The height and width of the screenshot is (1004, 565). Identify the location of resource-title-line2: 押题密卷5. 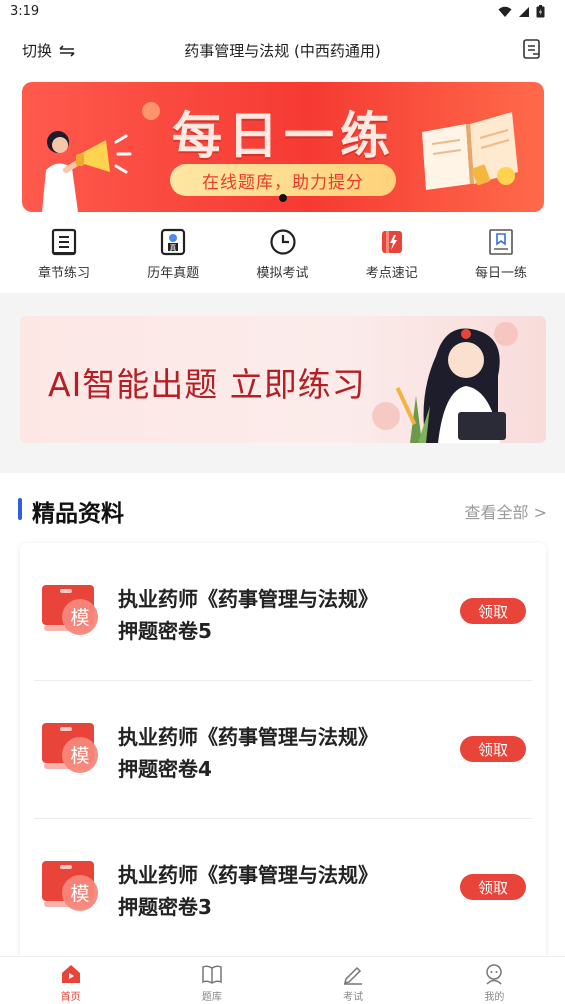
(165, 631).